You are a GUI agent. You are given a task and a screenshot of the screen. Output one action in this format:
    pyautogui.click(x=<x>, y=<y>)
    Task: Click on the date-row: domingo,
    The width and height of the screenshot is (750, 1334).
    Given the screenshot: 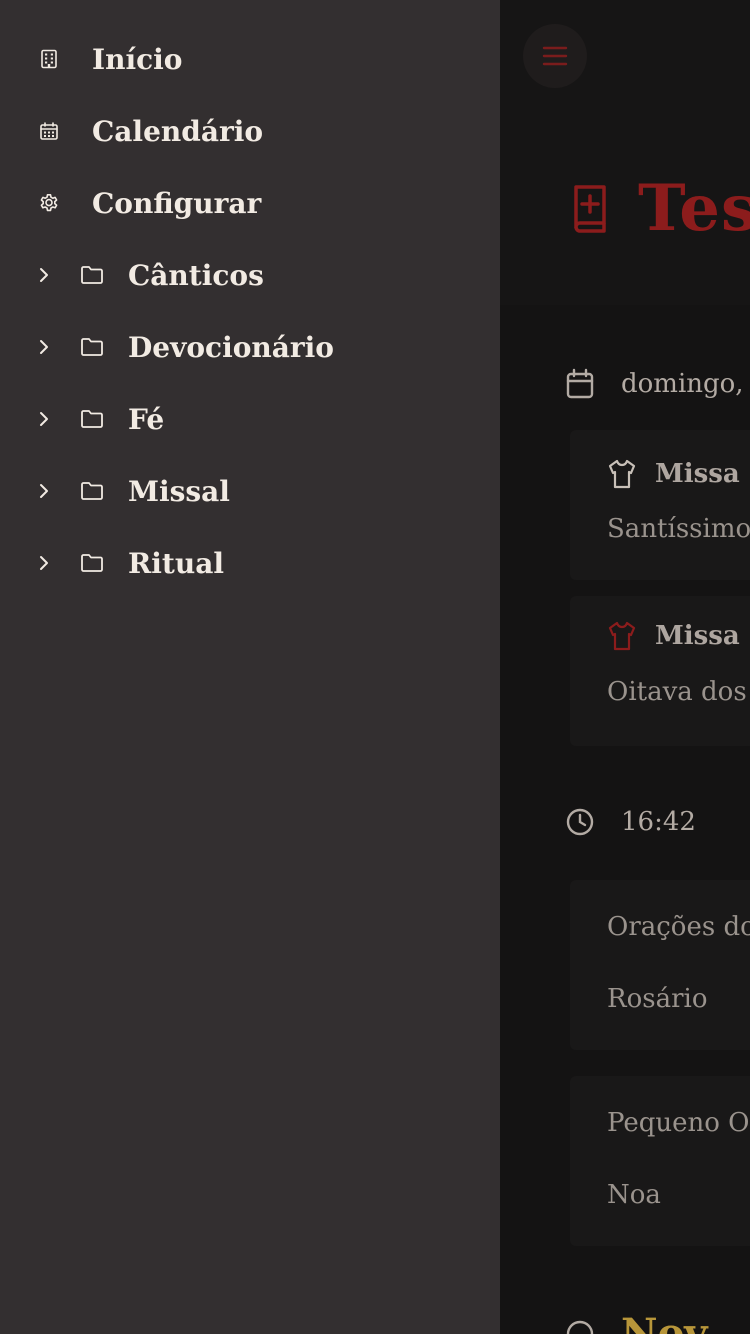 What is the action you would take?
    pyautogui.click(x=654, y=384)
    